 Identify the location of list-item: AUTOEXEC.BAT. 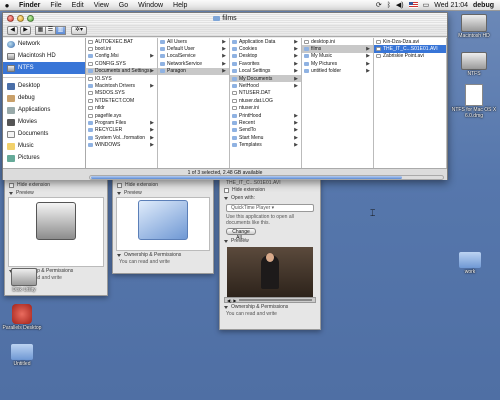
(121, 41).